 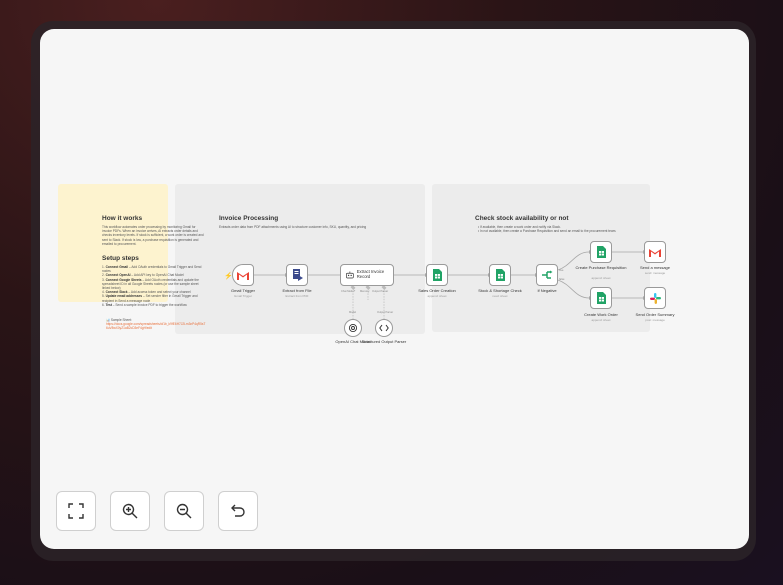 I want to click on zoom-out-button, so click(x=184, y=511).